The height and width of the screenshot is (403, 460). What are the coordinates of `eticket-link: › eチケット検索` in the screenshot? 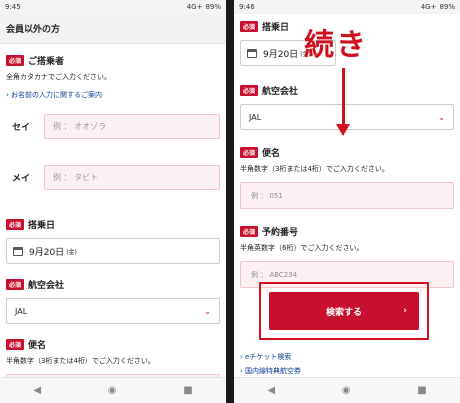 It's located at (270, 357).